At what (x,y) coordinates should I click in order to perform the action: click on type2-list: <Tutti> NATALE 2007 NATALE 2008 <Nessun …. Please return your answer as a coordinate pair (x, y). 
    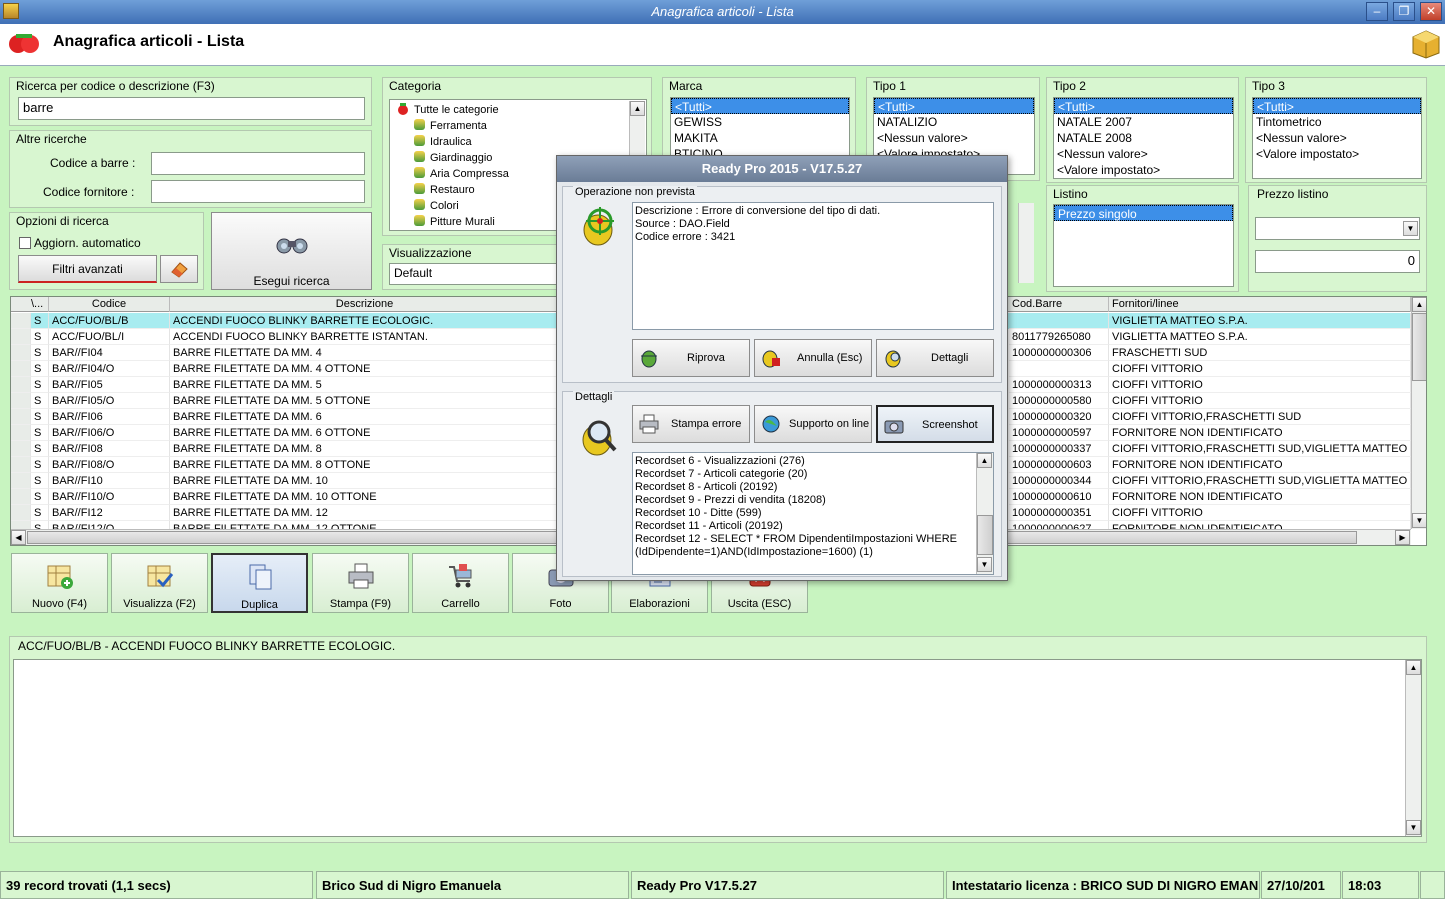
    Looking at the image, I should click on (1143, 138).